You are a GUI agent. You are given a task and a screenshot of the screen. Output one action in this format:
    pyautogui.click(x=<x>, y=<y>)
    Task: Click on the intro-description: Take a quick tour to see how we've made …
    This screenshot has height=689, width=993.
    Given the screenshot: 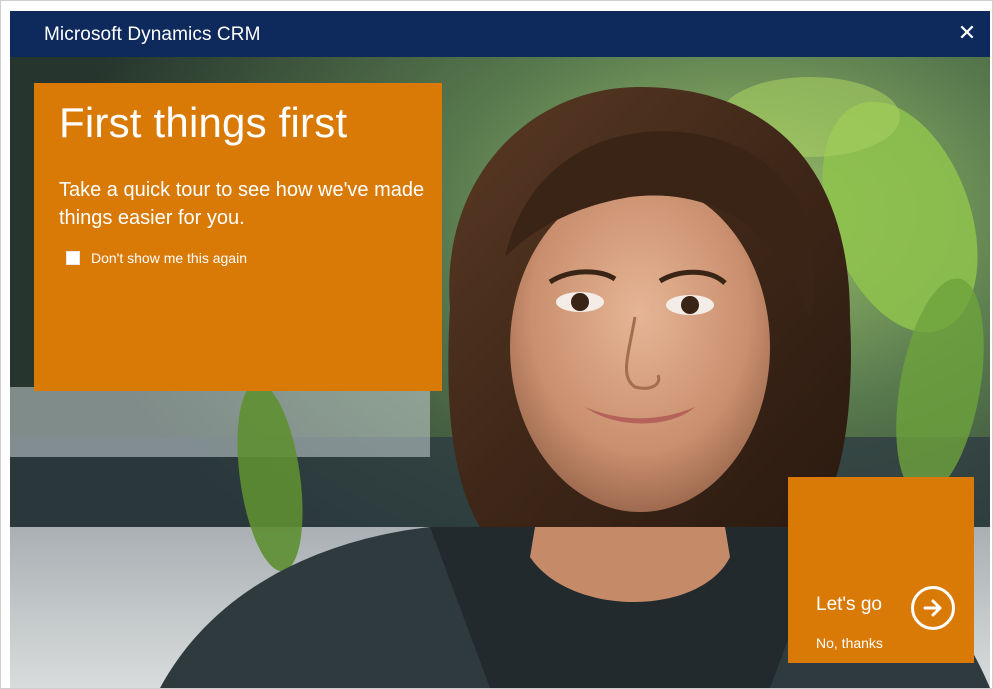 What is the action you would take?
    pyautogui.click(x=242, y=204)
    